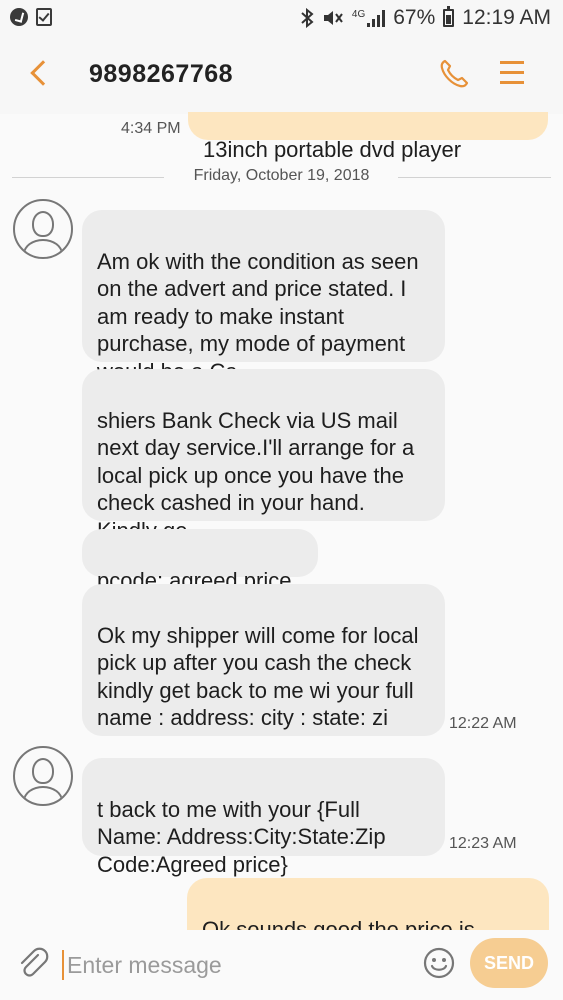 This screenshot has height=1000, width=563. I want to click on signal-icon: 4G, so click(368, 18).